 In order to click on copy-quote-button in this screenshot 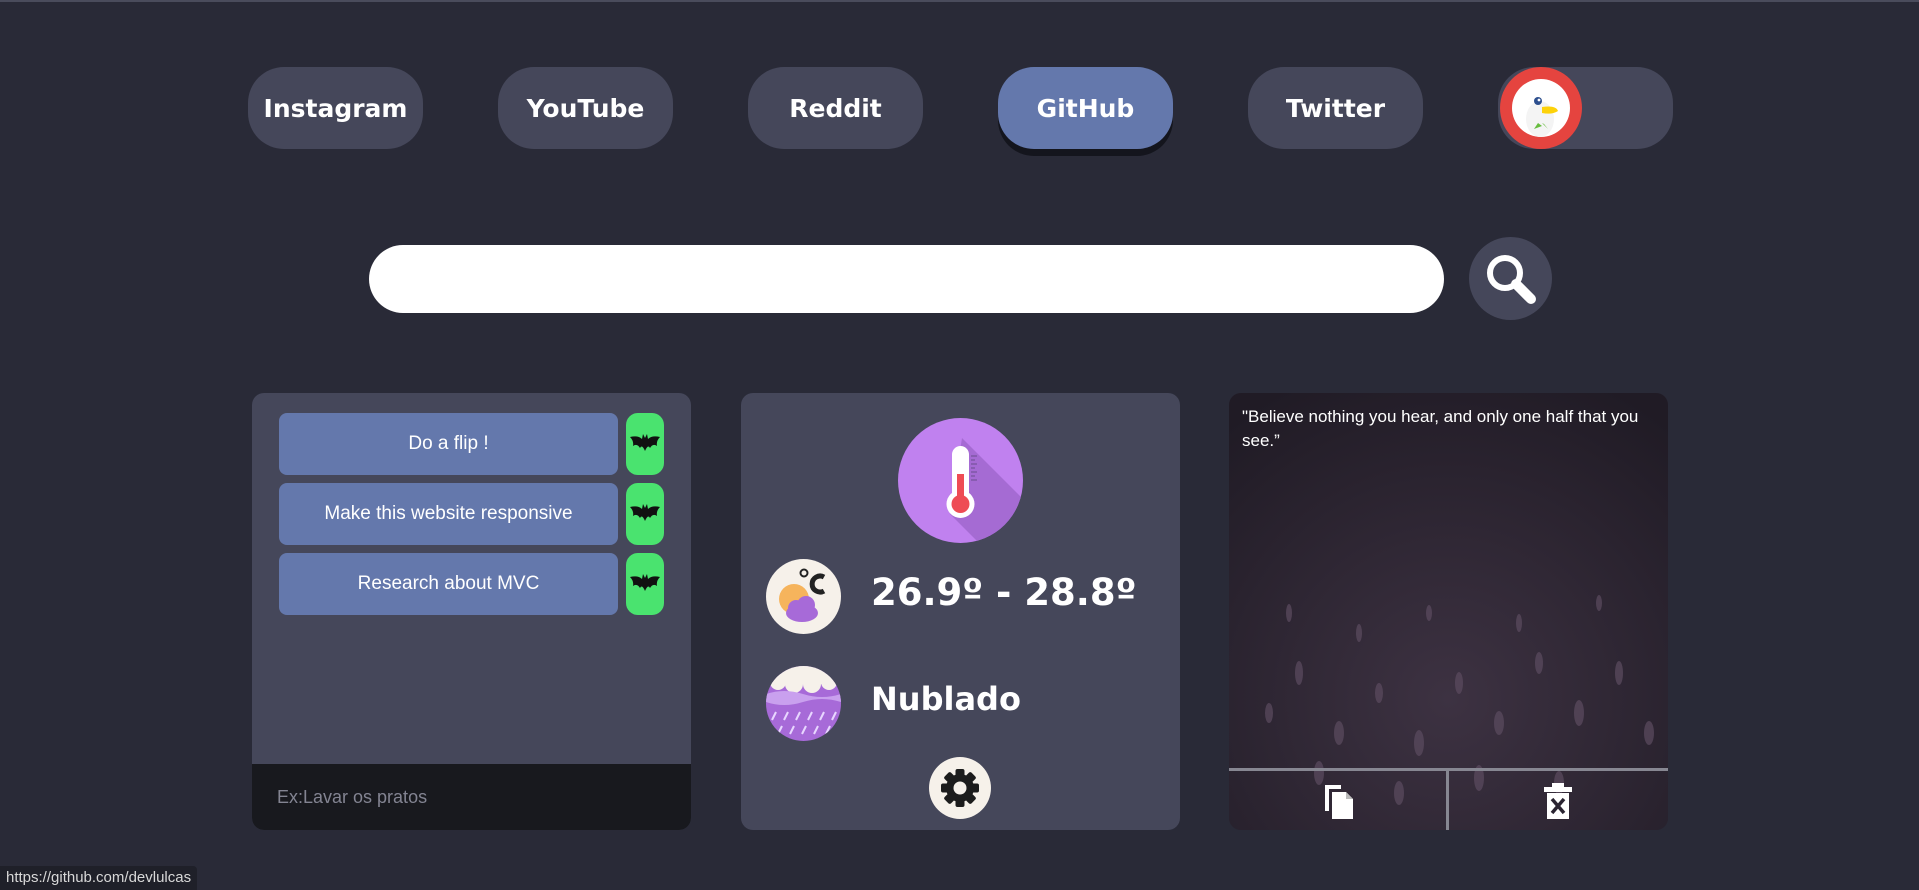, I will do `click(1339, 801)`.